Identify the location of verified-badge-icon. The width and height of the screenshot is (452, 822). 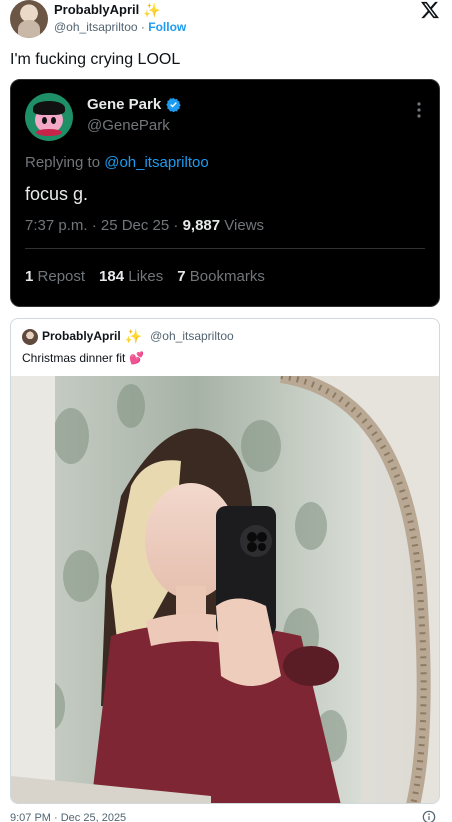
(173, 104).